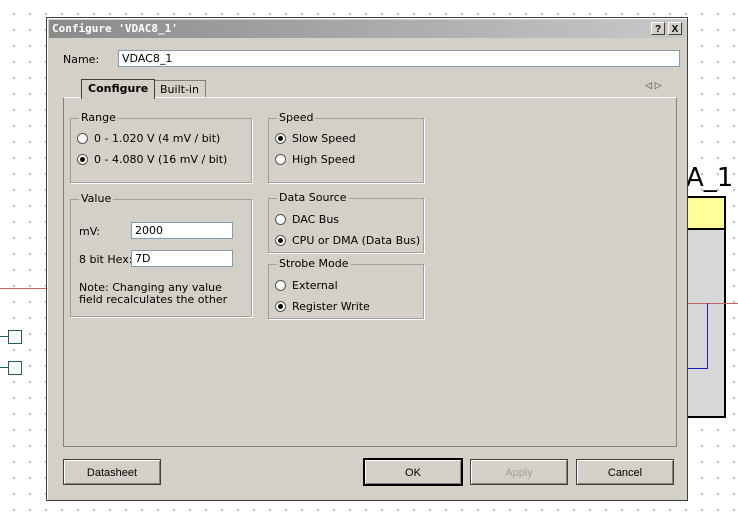  I want to click on range-legend: Range, so click(98, 117).